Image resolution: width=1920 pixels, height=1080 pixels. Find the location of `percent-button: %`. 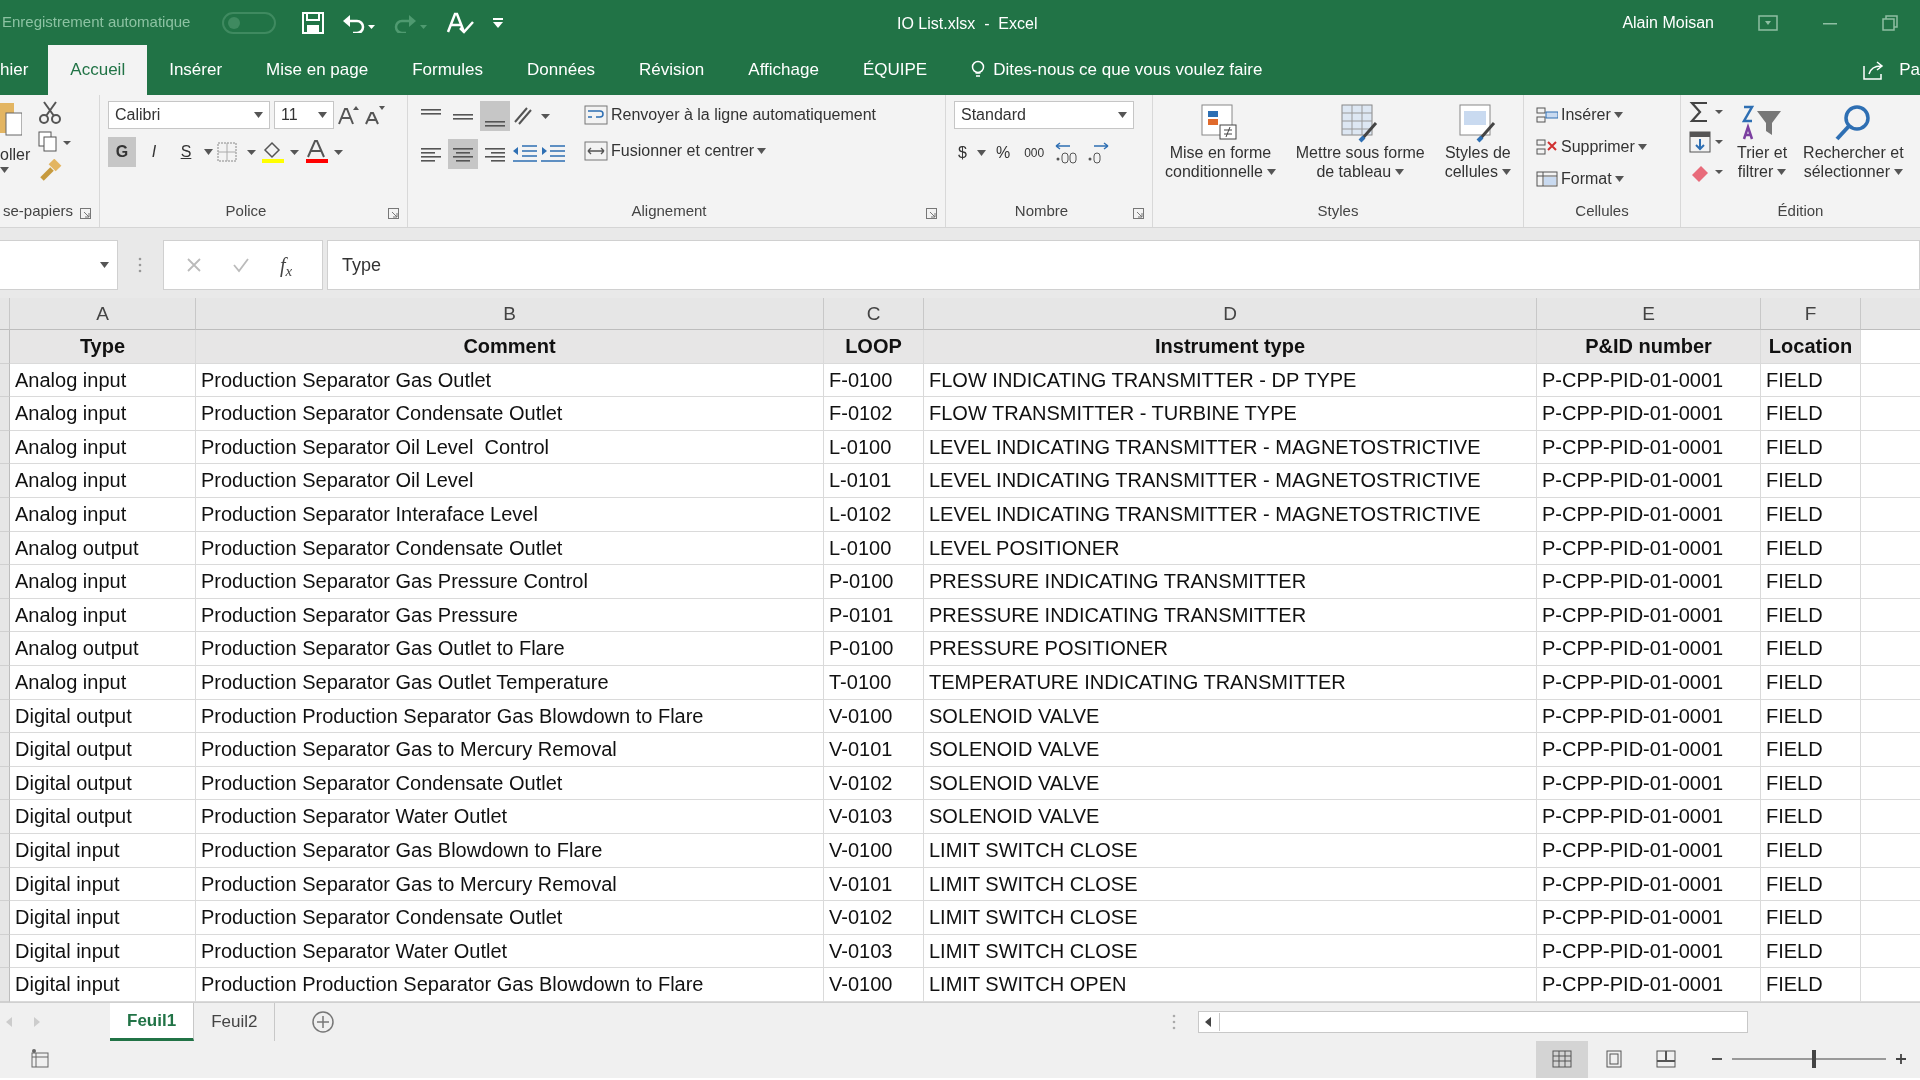

percent-button: % is located at coordinates (1003, 153).